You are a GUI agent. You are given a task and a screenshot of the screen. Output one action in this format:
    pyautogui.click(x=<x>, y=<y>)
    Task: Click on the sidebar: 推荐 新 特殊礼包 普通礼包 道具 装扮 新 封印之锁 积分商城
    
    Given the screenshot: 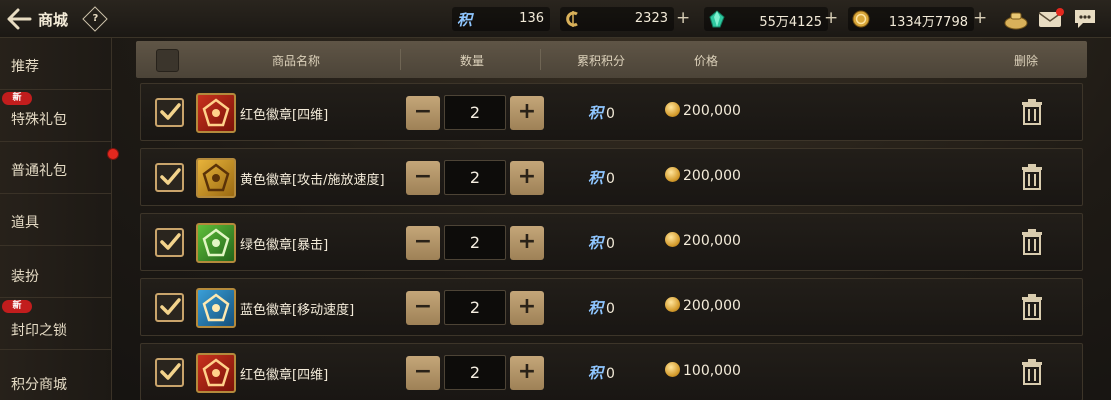 What is the action you would take?
    pyautogui.click(x=56, y=219)
    